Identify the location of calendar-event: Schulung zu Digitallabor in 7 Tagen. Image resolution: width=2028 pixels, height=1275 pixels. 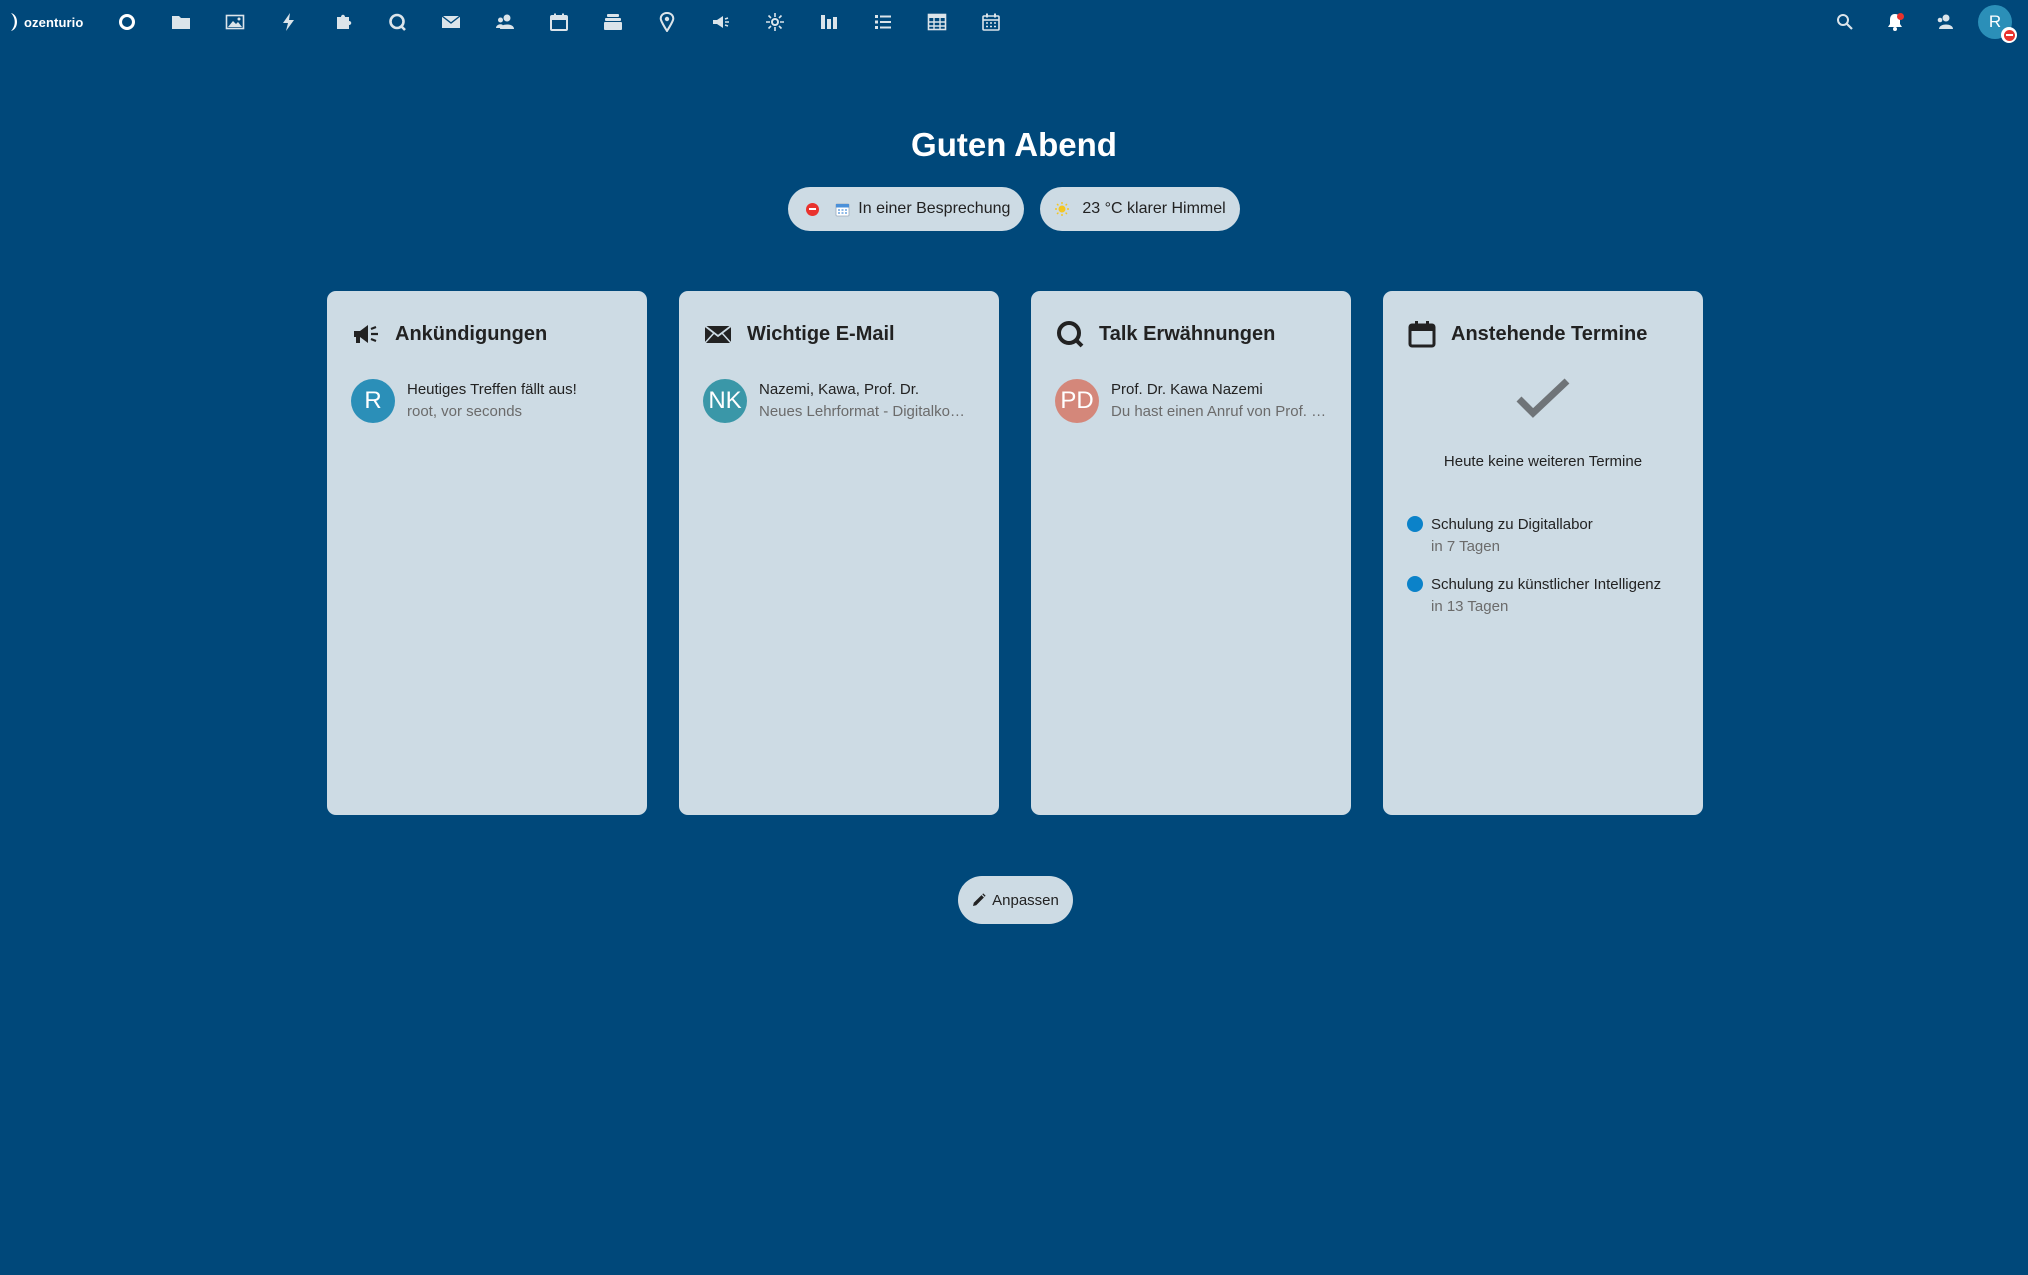
(1543, 536).